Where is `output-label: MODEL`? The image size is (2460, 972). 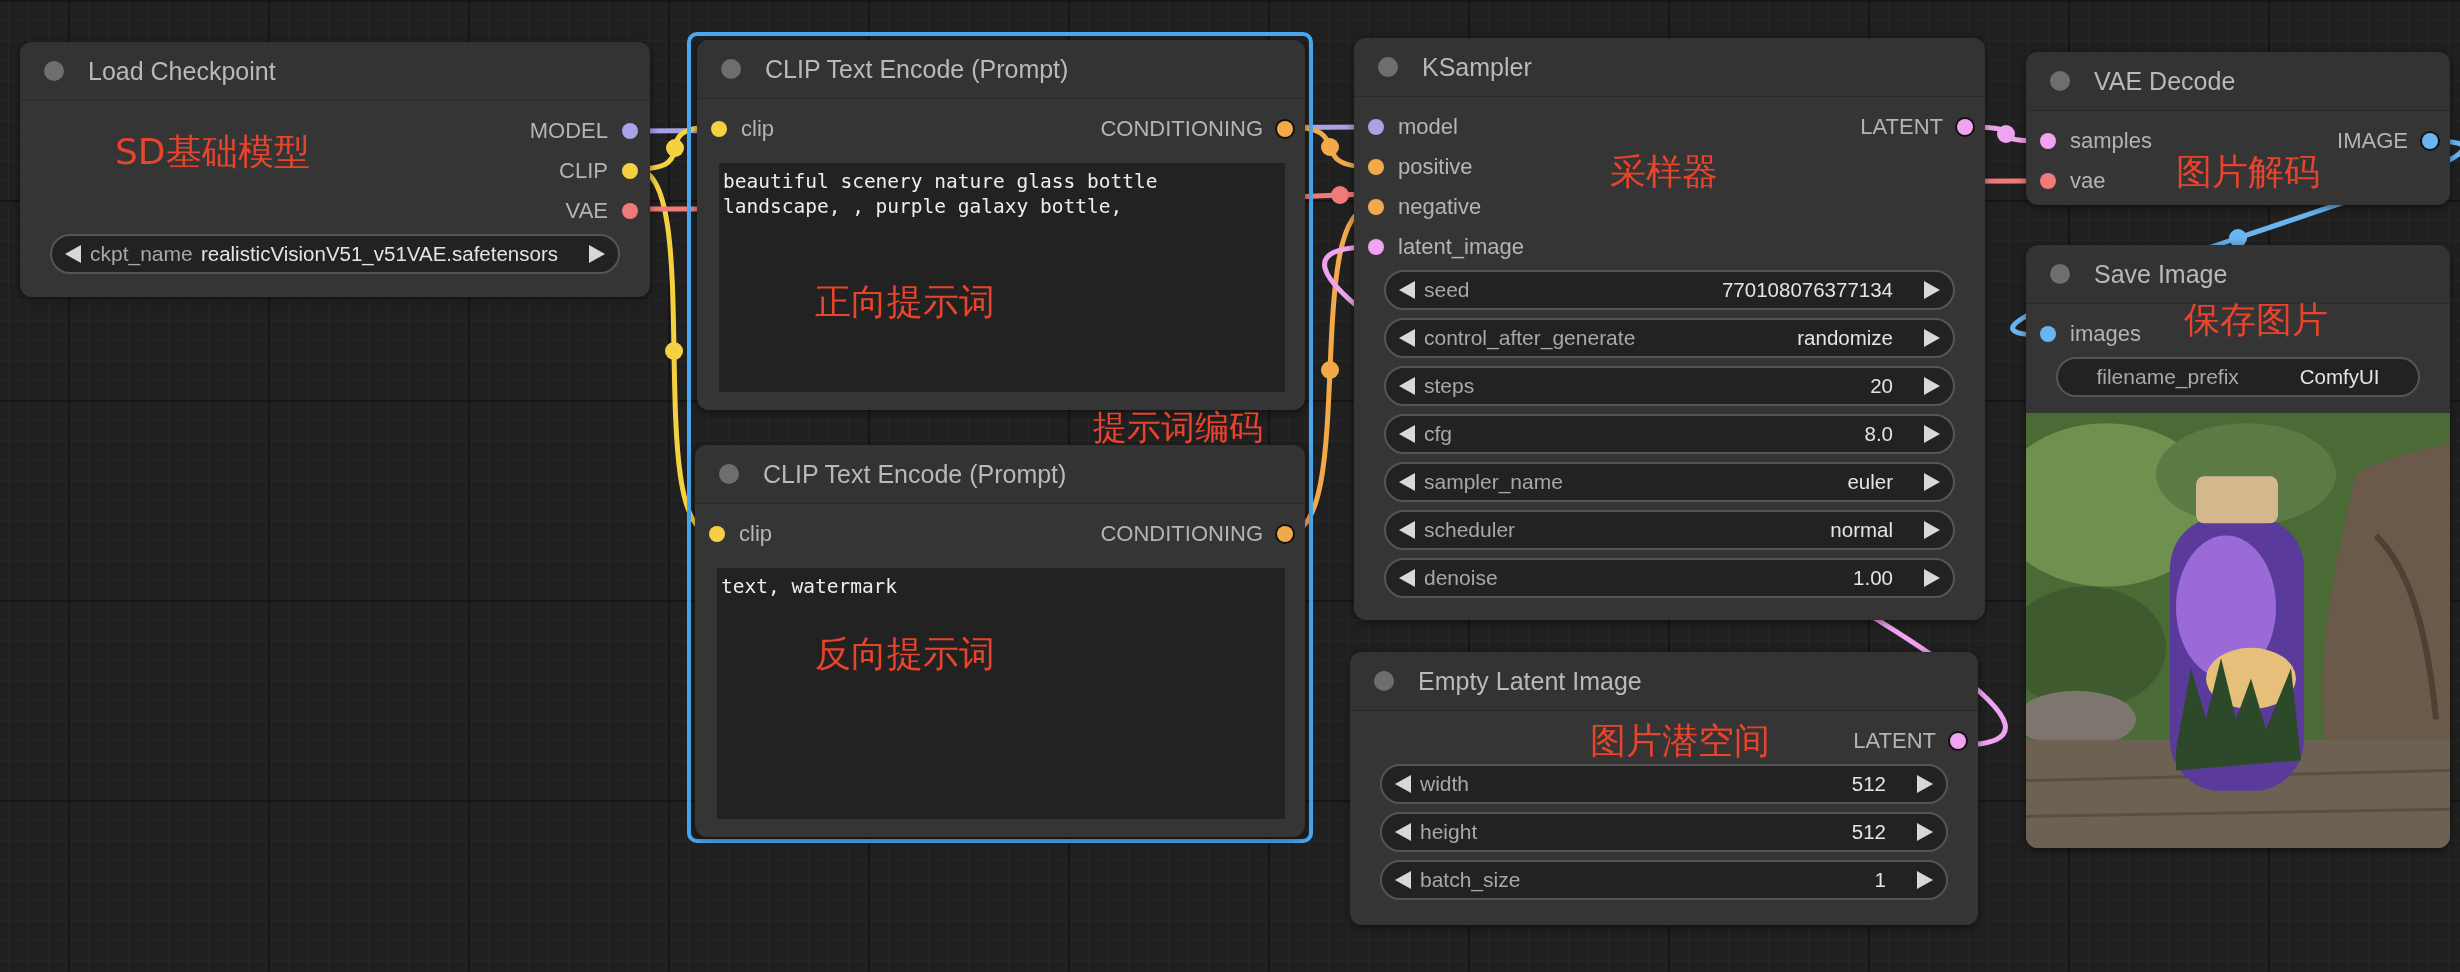
output-label: MODEL is located at coordinates (568, 131).